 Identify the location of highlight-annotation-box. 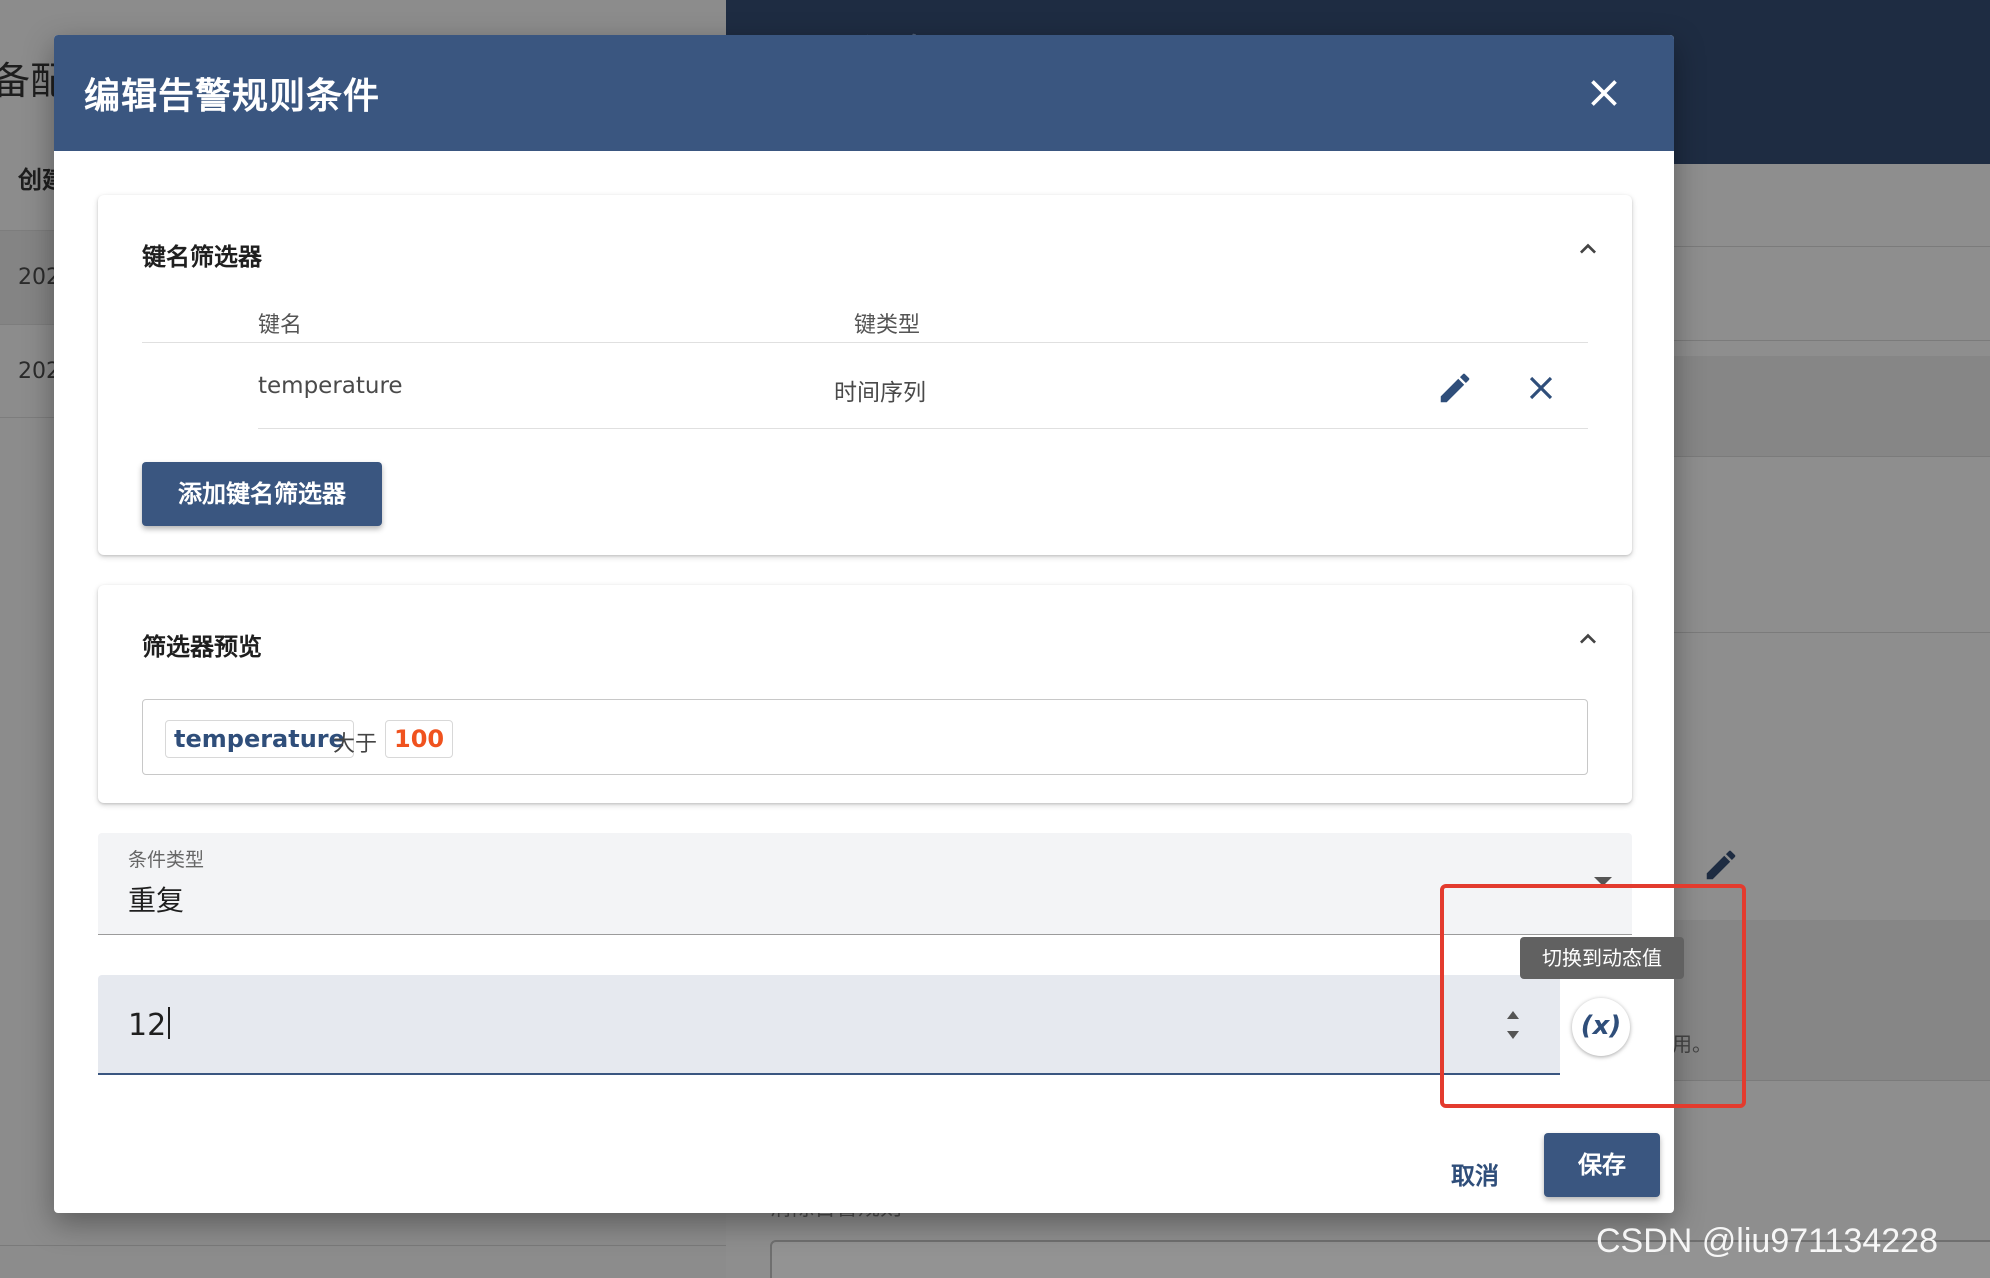
(1593, 996).